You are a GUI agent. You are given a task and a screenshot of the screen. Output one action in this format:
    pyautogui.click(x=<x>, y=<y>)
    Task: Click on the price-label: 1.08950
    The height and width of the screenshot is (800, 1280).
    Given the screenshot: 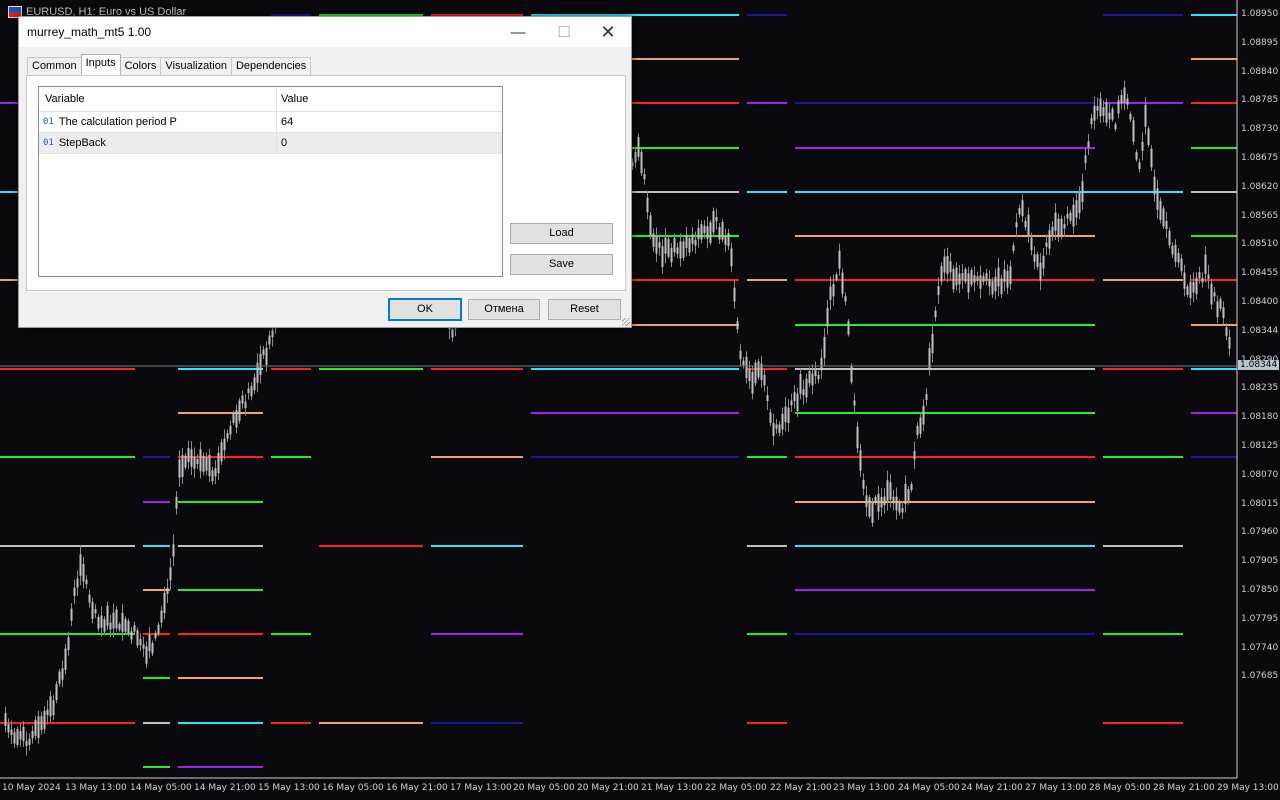 What is the action you would take?
    pyautogui.click(x=1260, y=14)
    